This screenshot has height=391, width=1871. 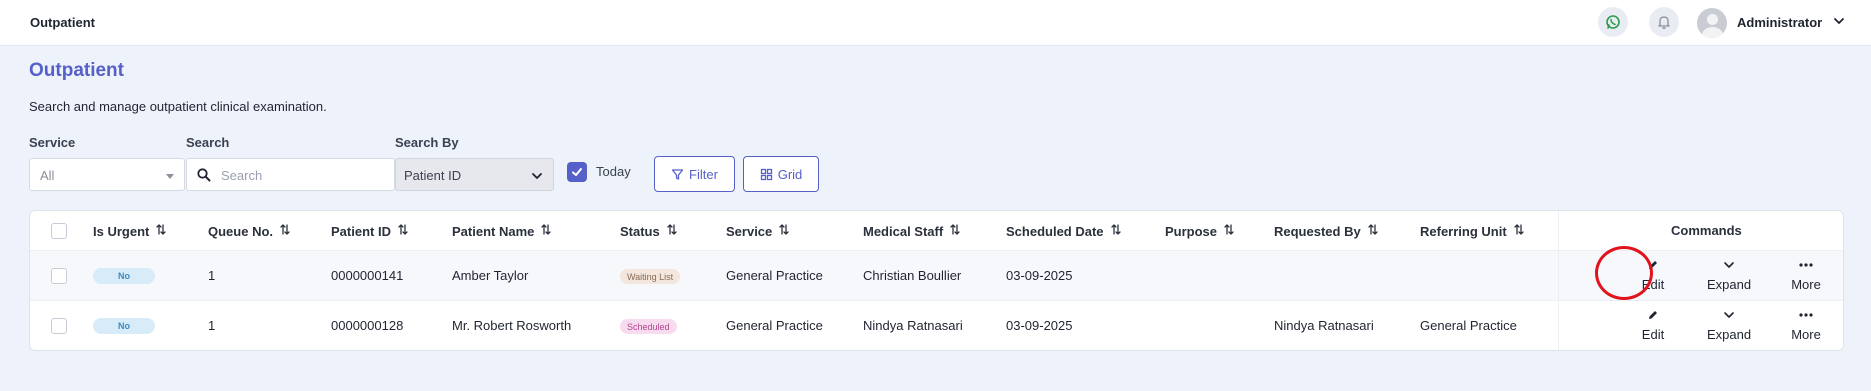 I want to click on search-icon, so click(x=204, y=175).